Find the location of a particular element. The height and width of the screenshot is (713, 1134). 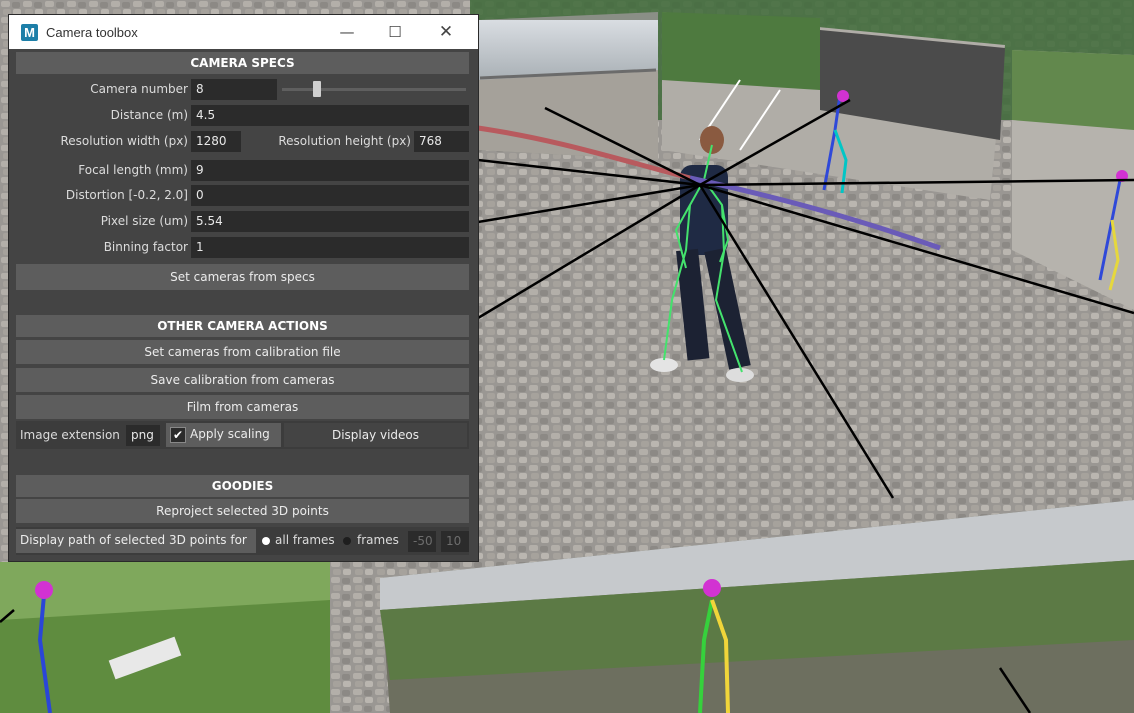

pixel-size-label: Pixel size (um) is located at coordinates (144, 221).